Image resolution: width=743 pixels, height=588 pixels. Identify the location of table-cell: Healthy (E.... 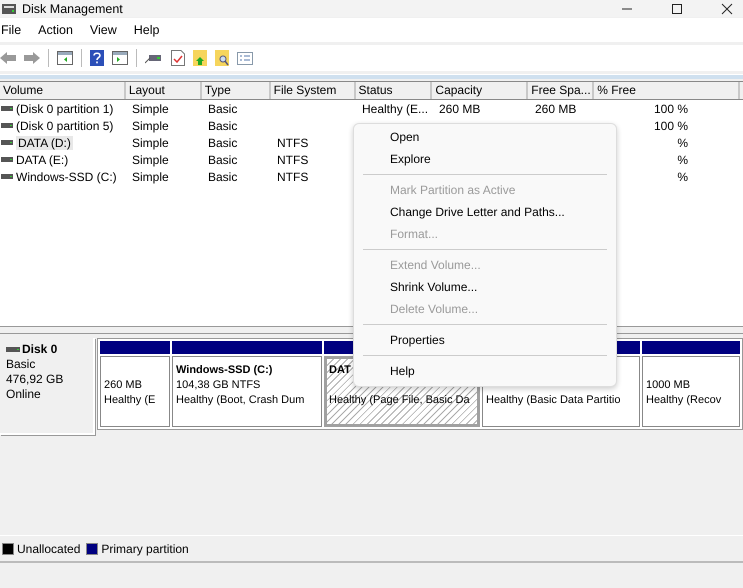
(395, 109).